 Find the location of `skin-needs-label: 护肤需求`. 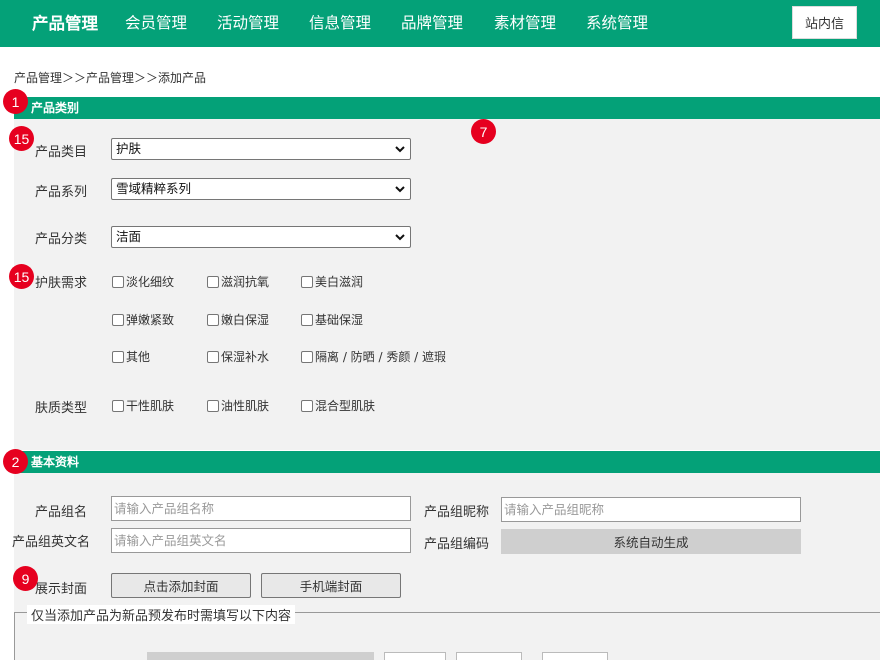

skin-needs-label: 护肤需求 is located at coordinates (61, 283).